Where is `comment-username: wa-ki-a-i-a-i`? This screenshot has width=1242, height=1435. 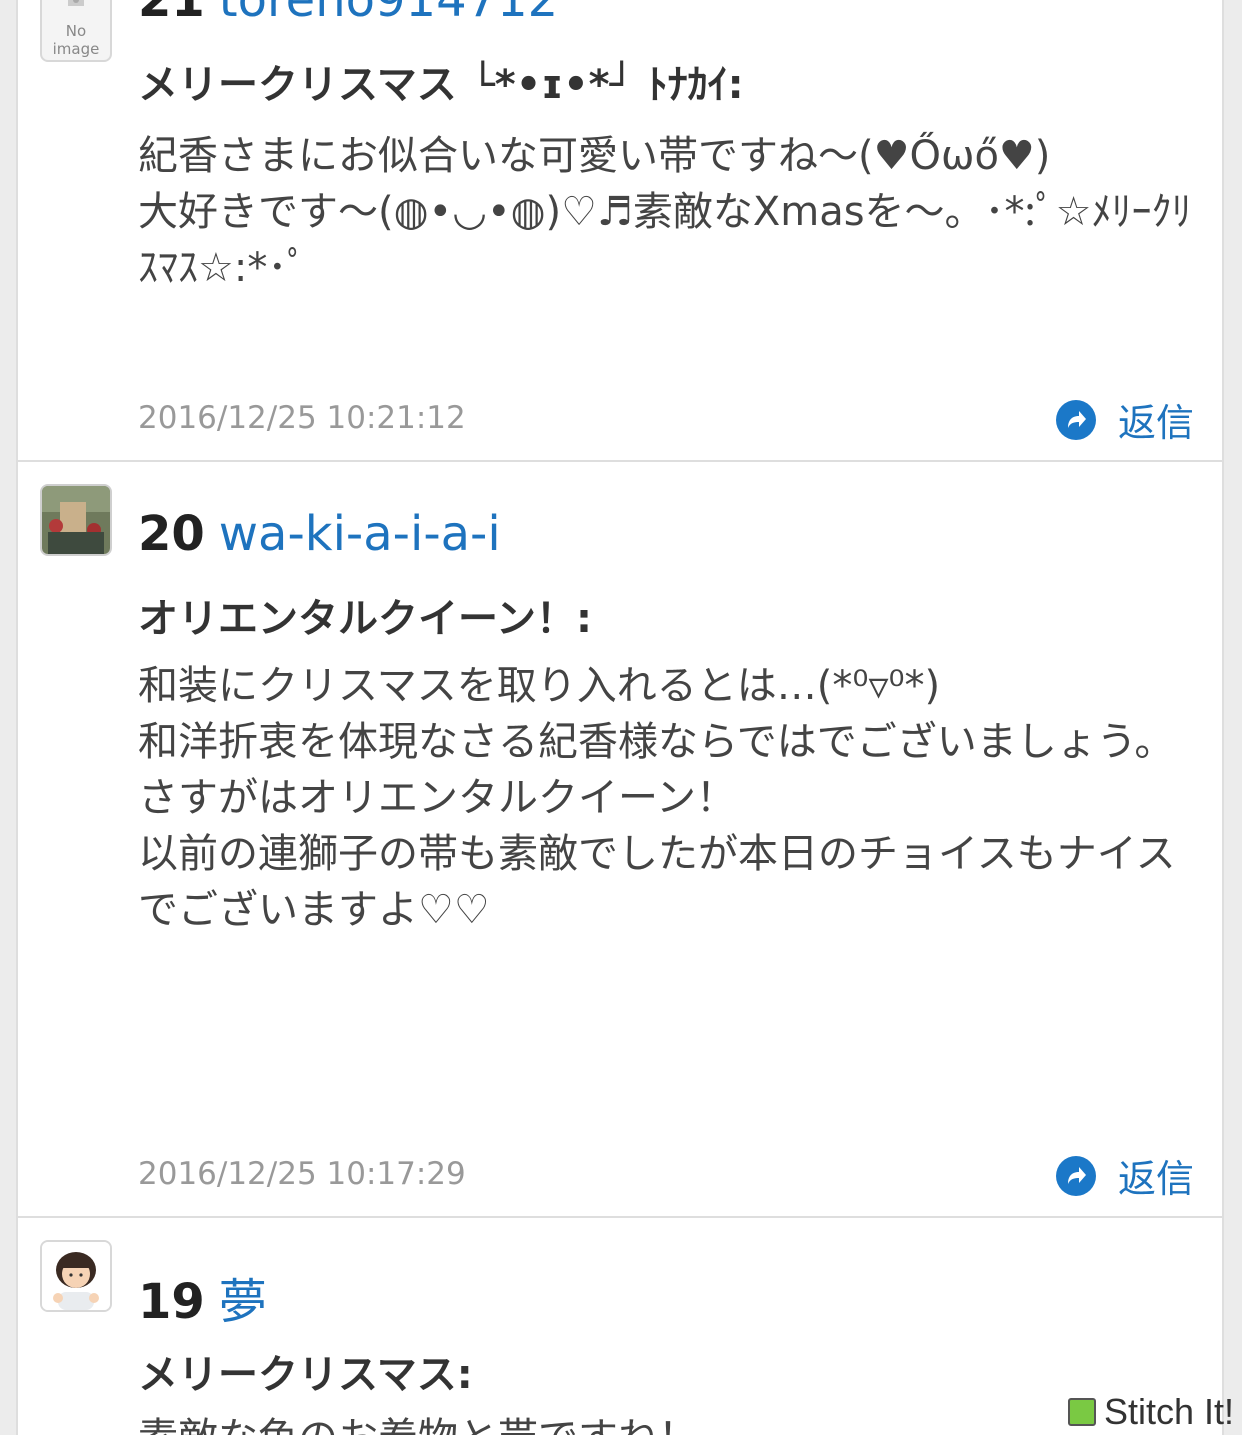
comment-username: wa-ki-a-i-a-i is located at coordinates (360, 534).